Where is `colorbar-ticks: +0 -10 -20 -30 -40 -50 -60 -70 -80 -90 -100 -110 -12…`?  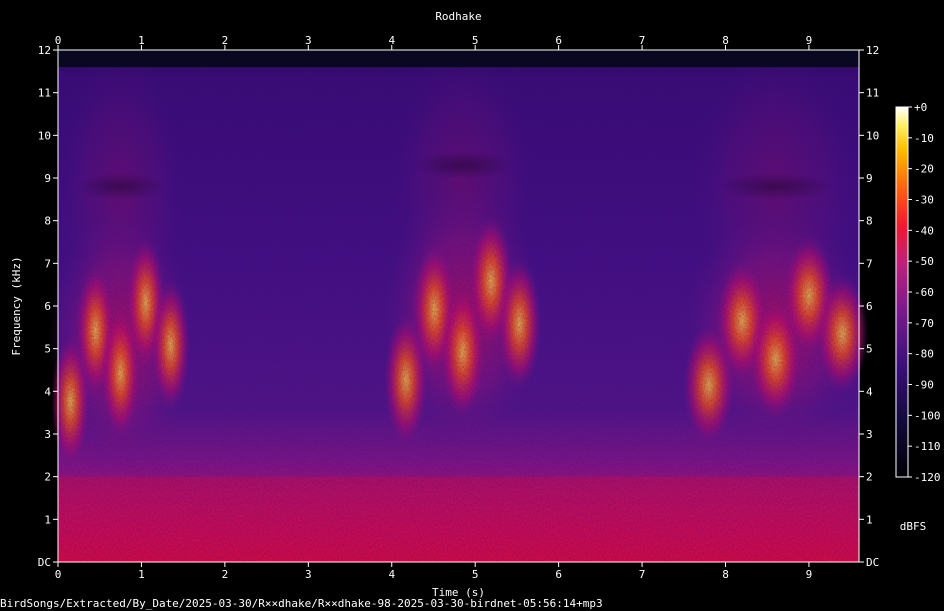
colorbar-ticks: +0 -10 -20 -30 -40 -50 -60 -70 -80 -90 -100 -110 -12… is located at coordinates (924, 292).